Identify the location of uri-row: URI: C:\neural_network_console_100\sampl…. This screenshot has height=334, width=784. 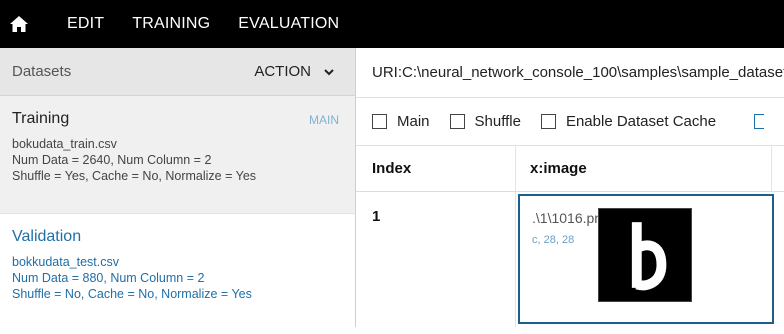
(570, 73).